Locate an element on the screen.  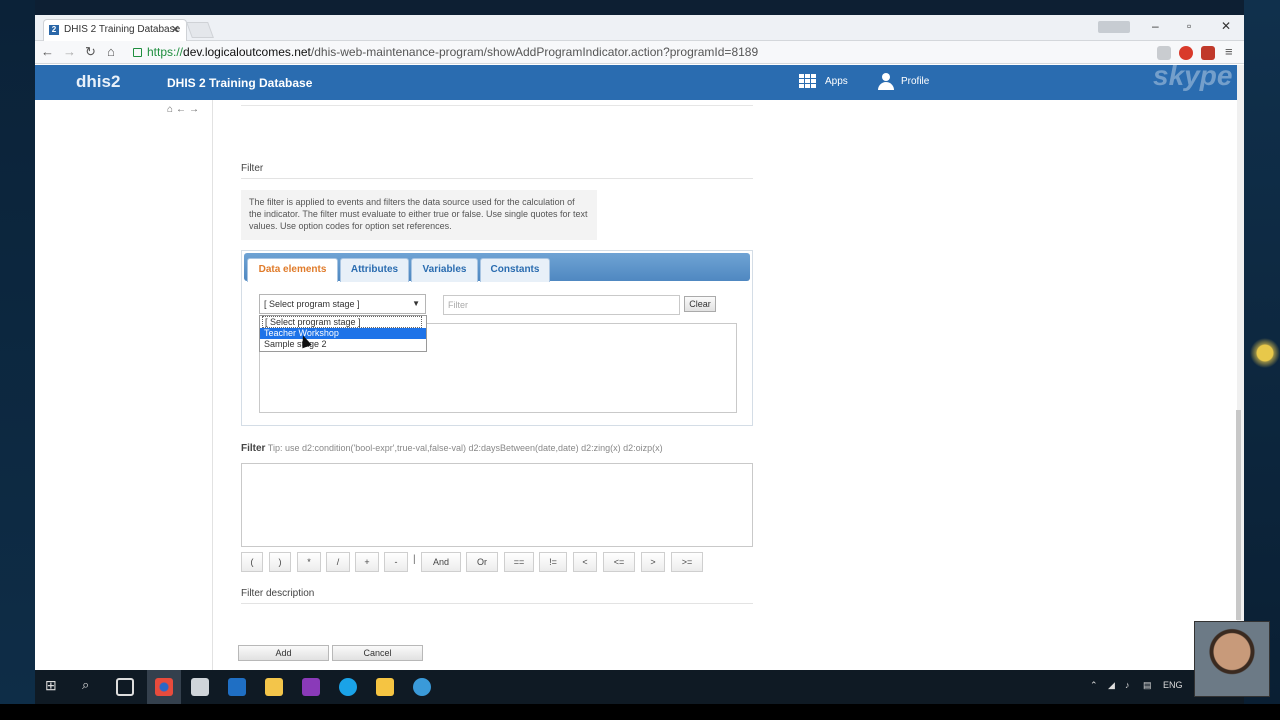
program-stage-select: [ Select program stage ] ▼ is located at coordinates (342, 304).